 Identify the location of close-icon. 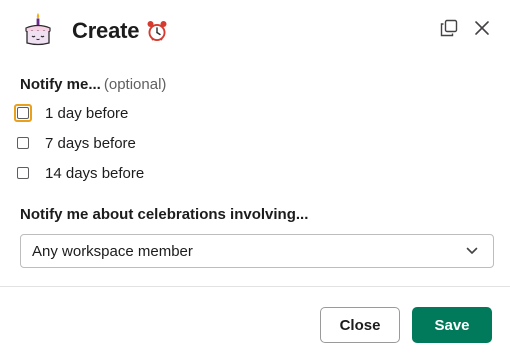
(482, 30).